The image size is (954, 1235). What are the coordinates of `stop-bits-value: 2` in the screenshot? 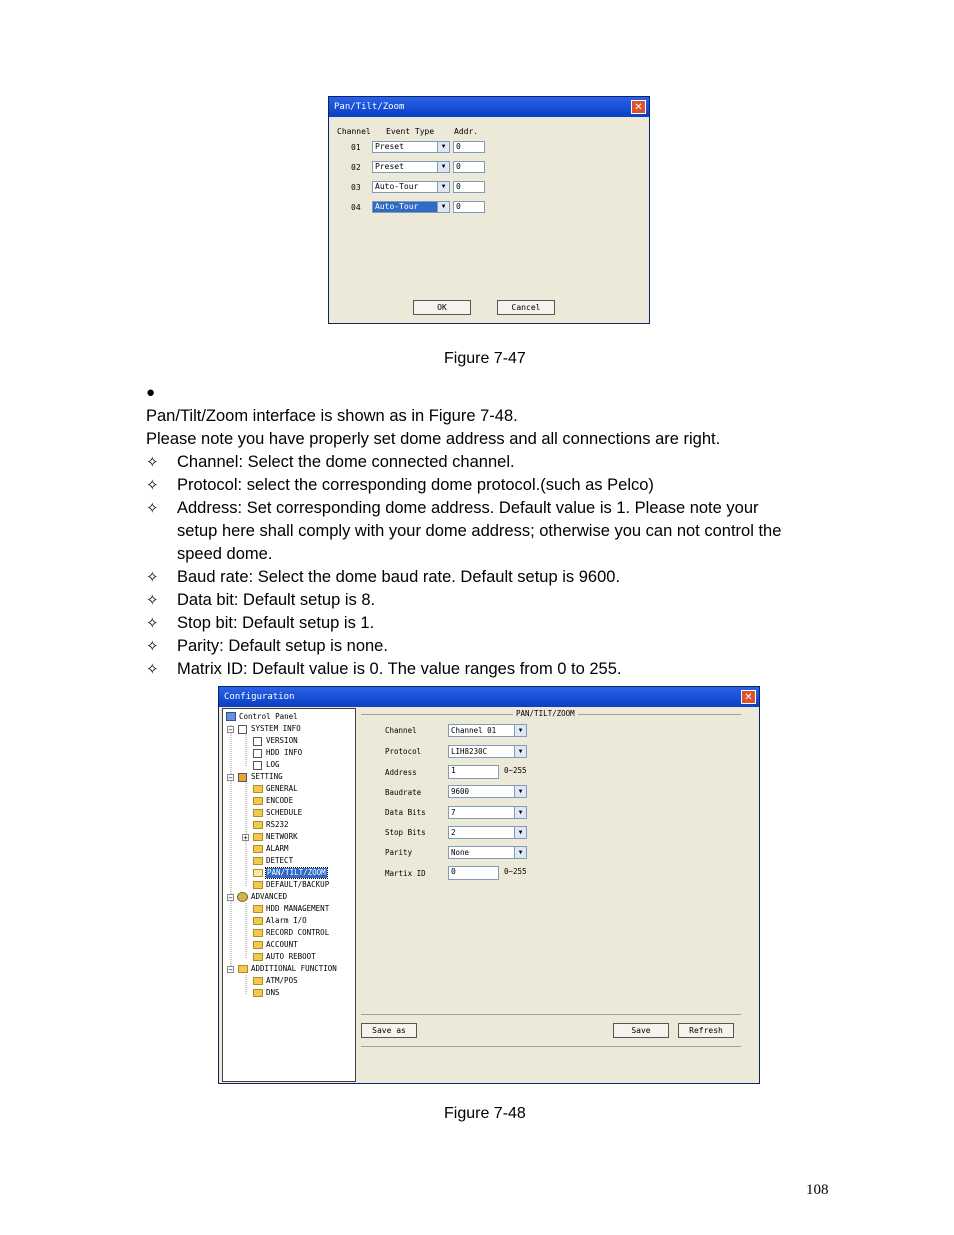 It's located at (453, 832).